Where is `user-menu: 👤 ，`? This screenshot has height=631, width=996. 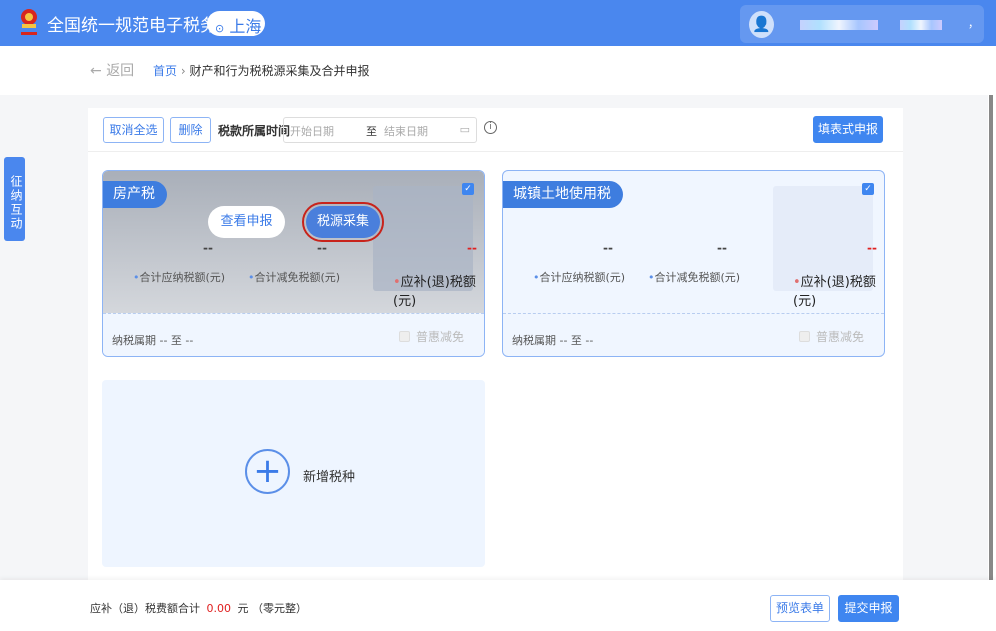
user-menu: 👤 ， is located at coordinates (862, 24).